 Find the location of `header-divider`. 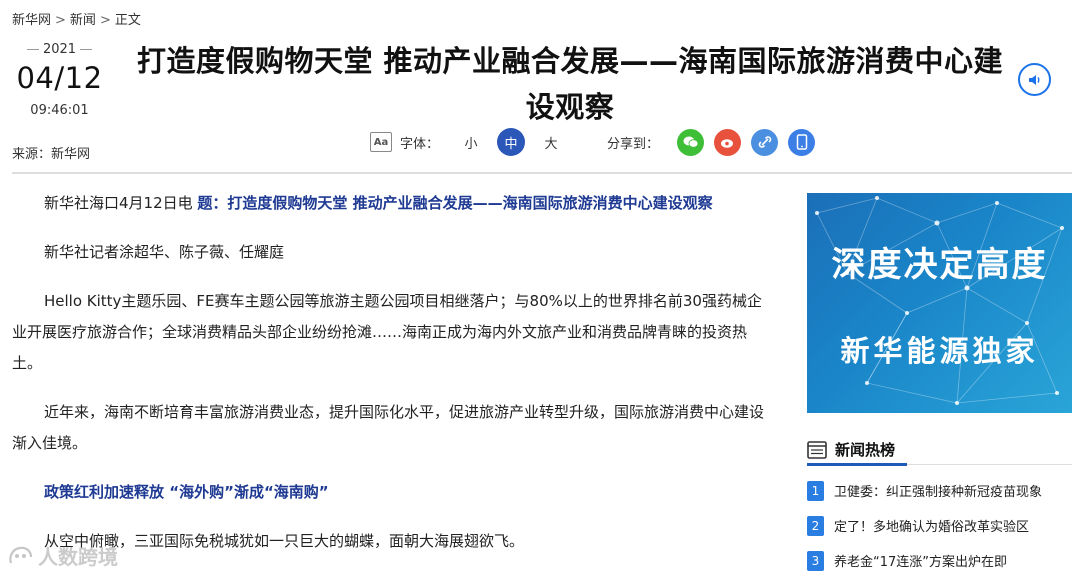

header-divider is located at coordinates (542, 173).